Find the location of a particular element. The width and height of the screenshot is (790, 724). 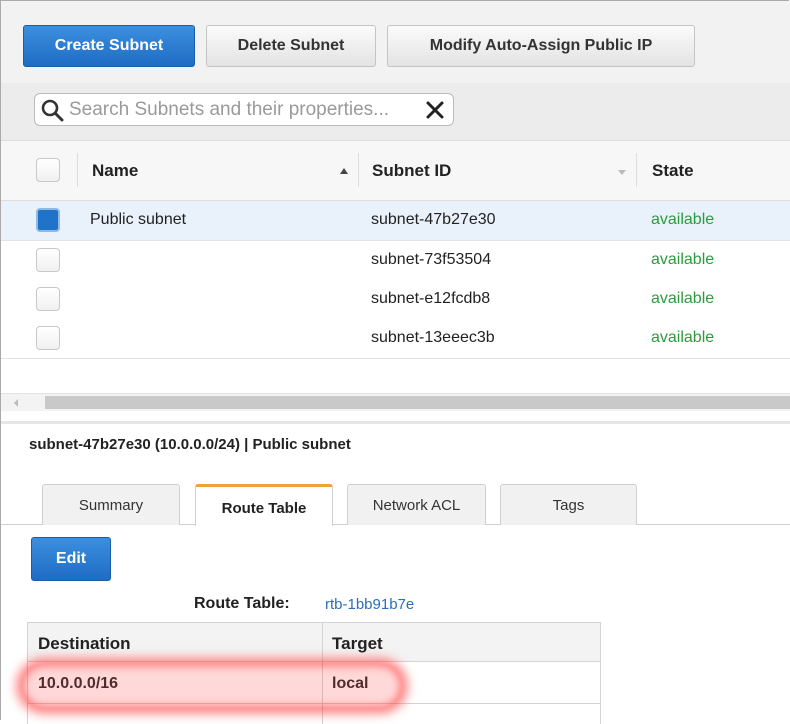

scrollbar-thumb is located at coordinates (417, 402).